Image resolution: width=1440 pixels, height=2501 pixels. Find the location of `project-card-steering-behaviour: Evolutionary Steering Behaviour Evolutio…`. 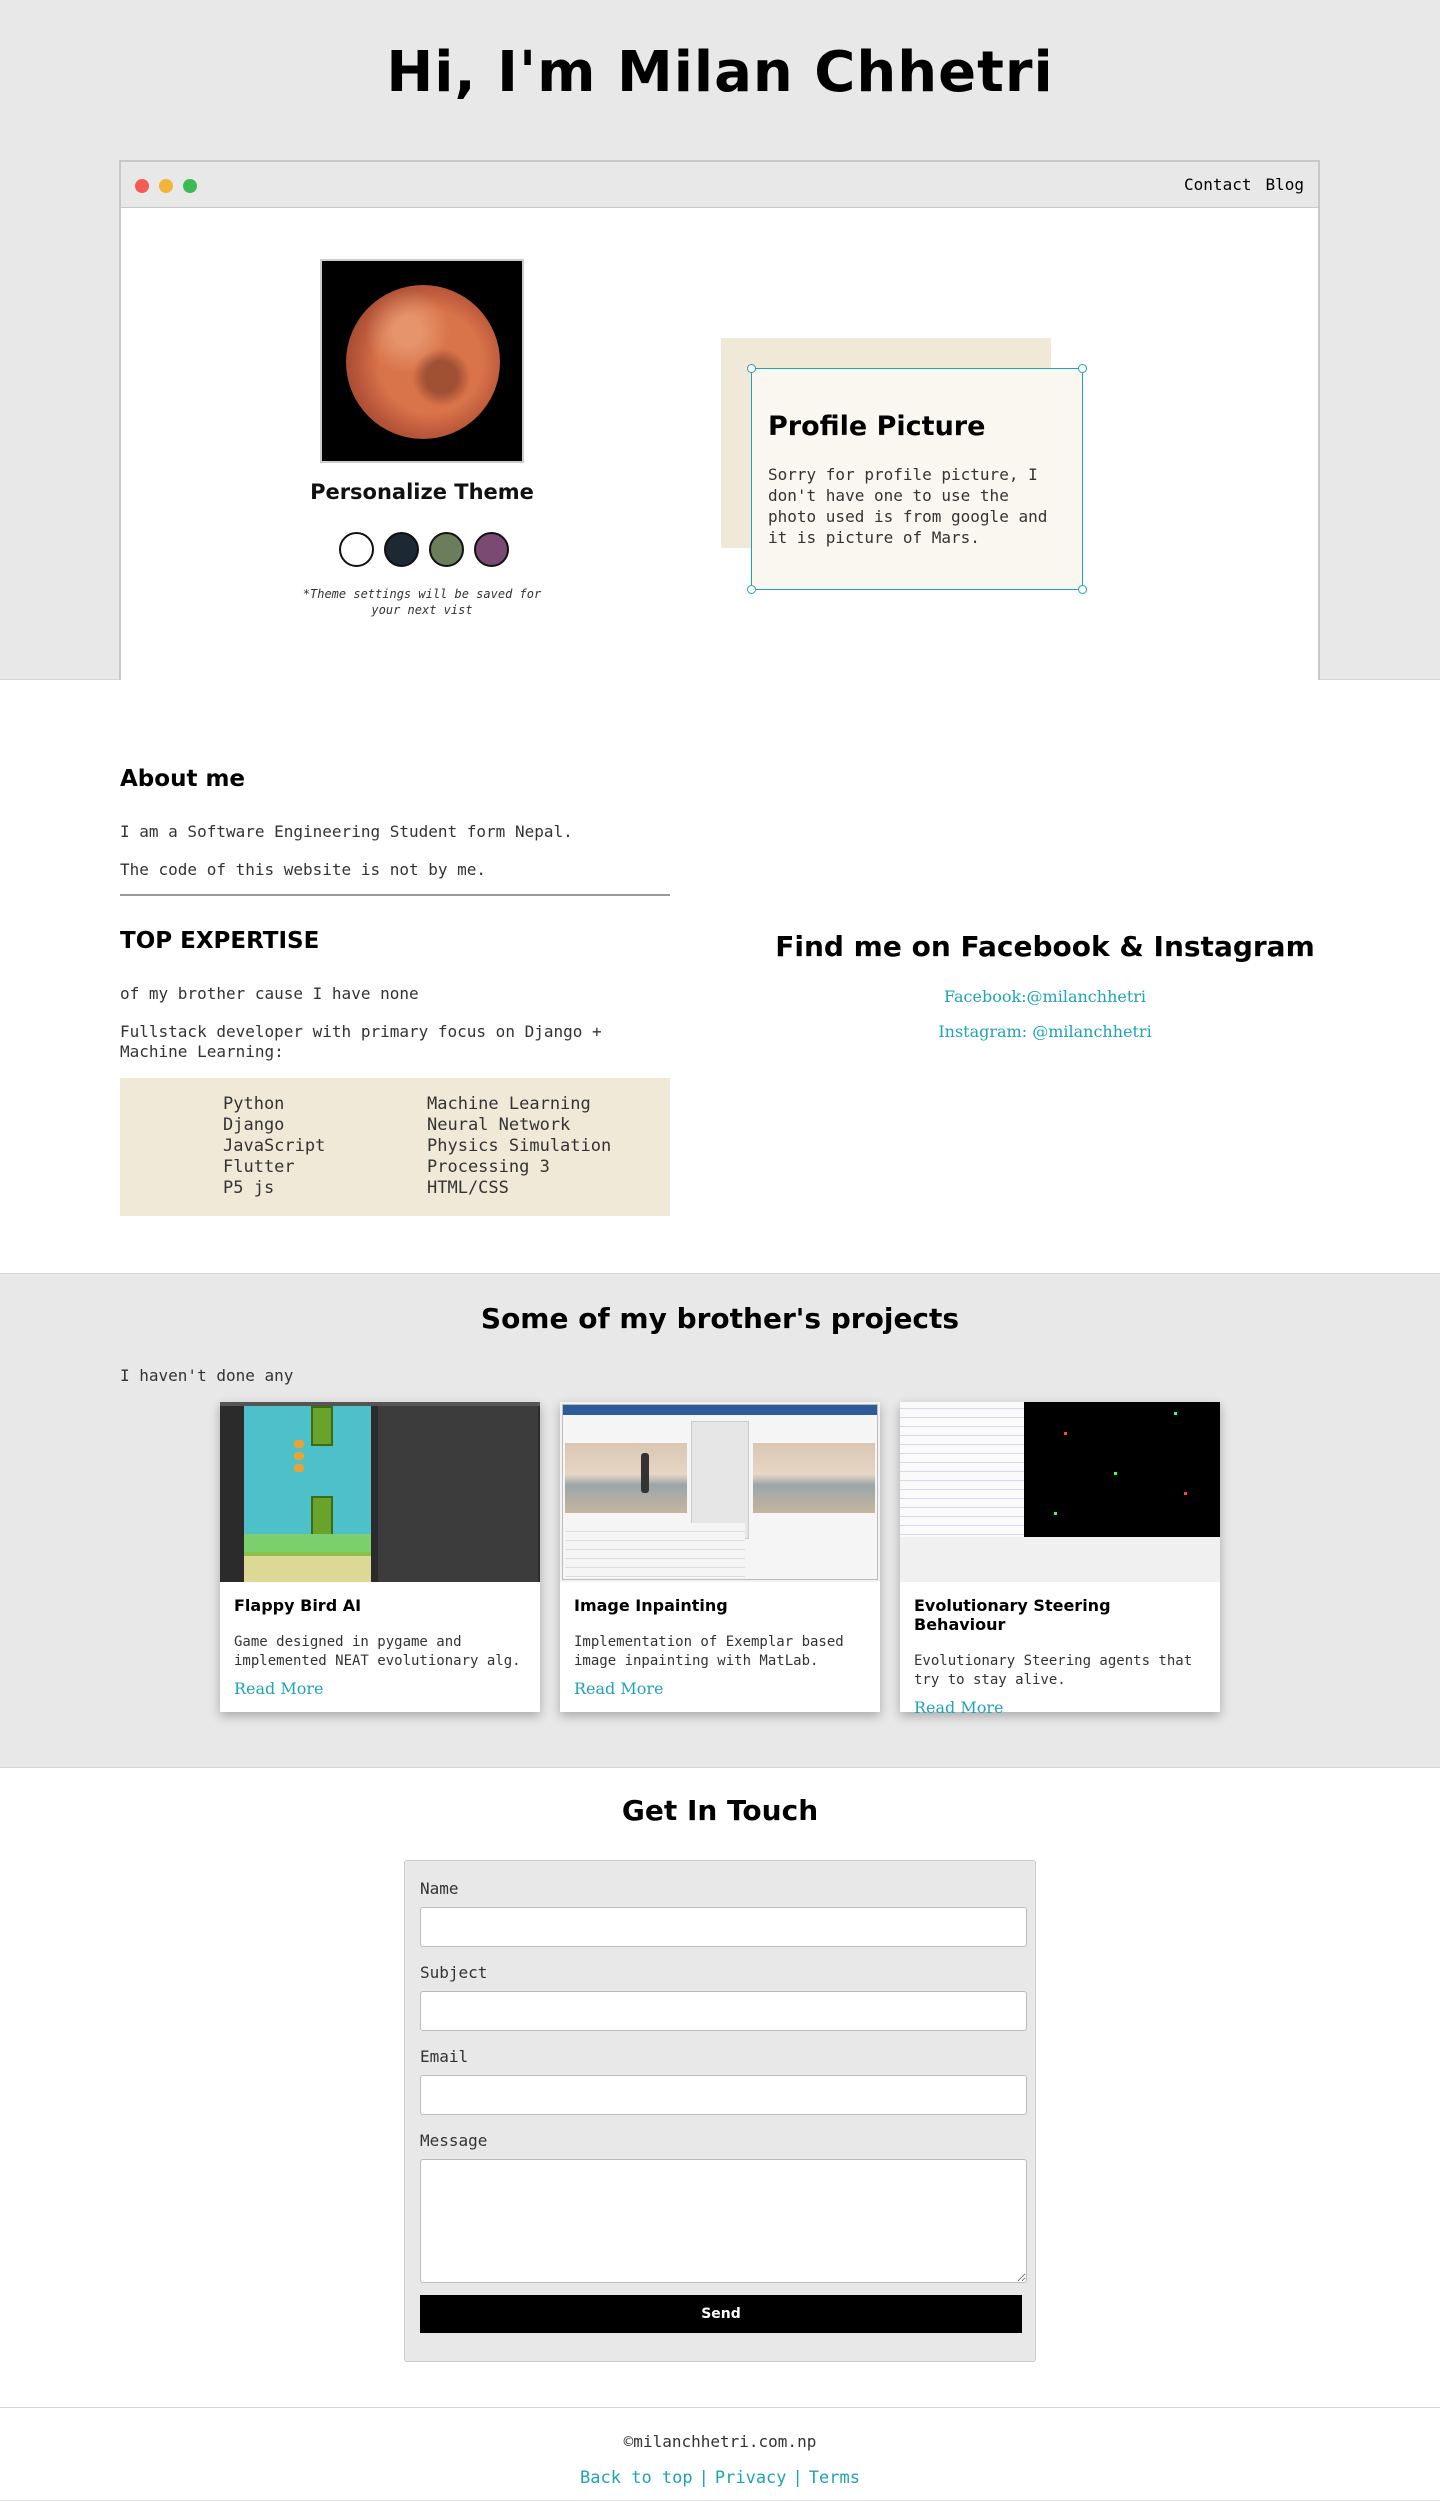

project-card-steering-behaviour: Evolutionary Steering Behaviour Evolutio… is located at coordinates (1060, 1559).